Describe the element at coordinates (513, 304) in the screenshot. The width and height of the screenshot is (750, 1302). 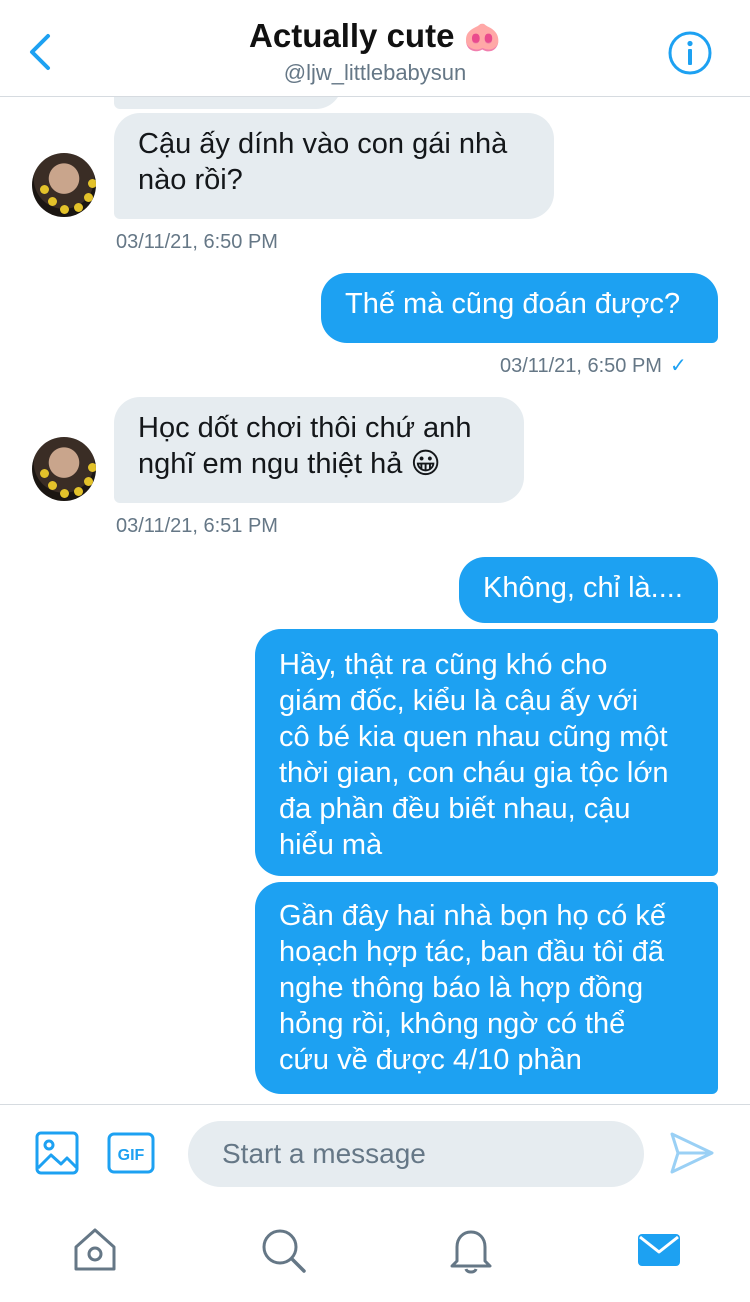
I see `message-line: Thế mà cũng đoán được?` at that location.